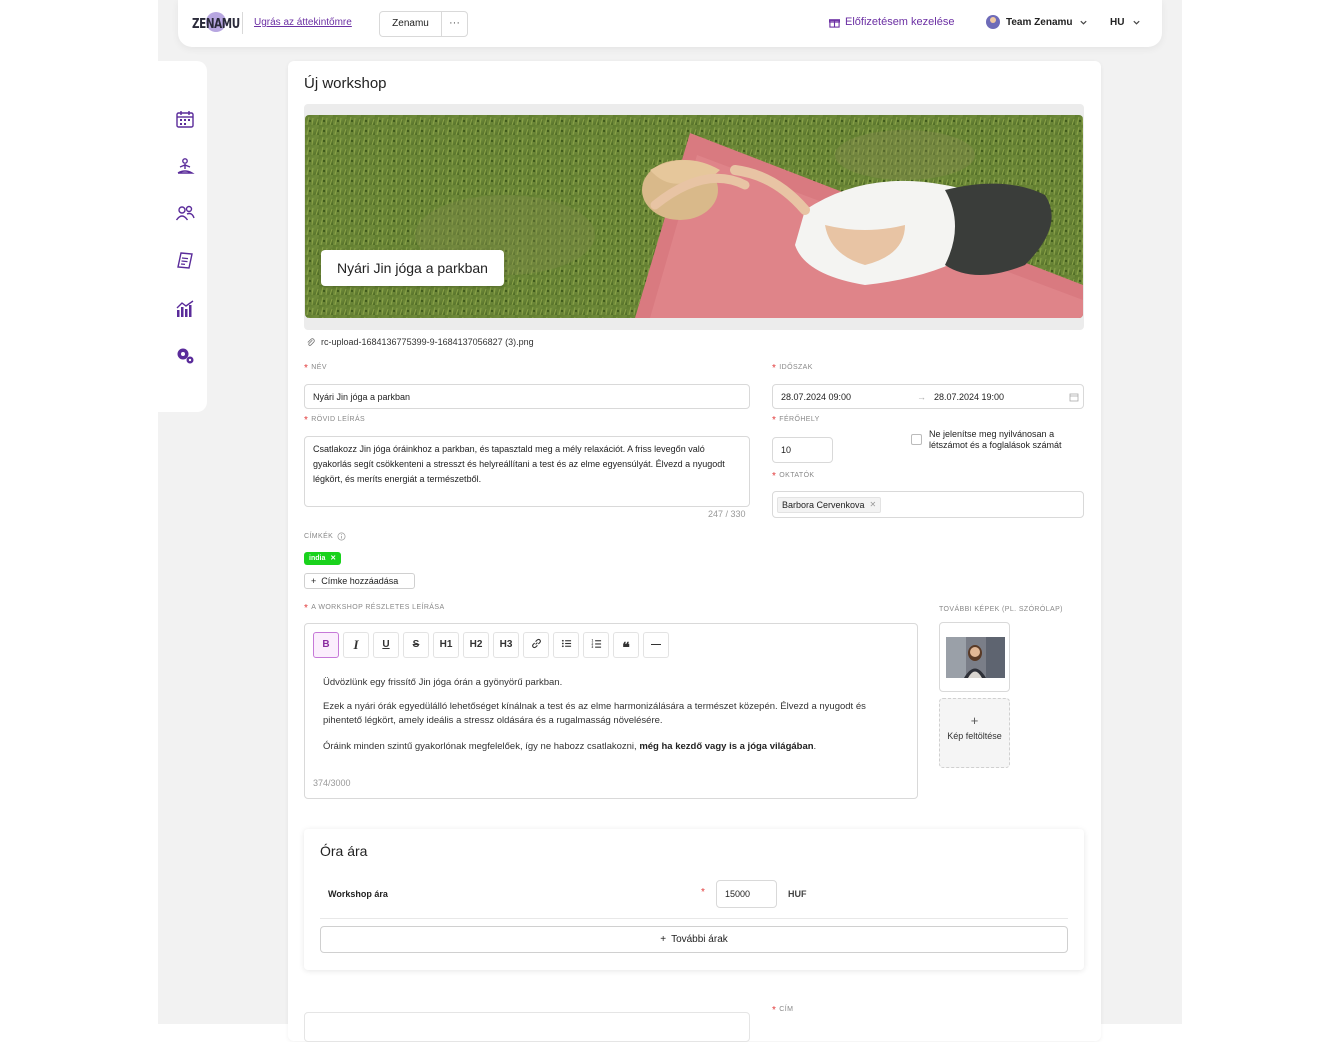 The width and height of the screenshot is (1340, 1042). I want to click on cover-image-area: Nyári Jin jóga a parkban, so click(694, 217).